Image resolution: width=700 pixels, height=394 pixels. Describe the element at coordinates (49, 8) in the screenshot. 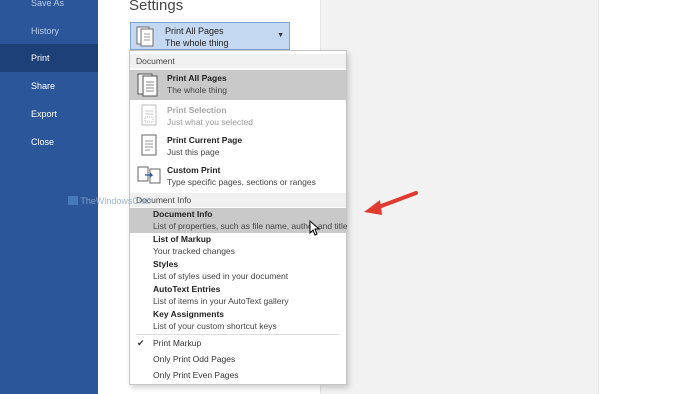

I see `nav-save-as: Save As` at that location.